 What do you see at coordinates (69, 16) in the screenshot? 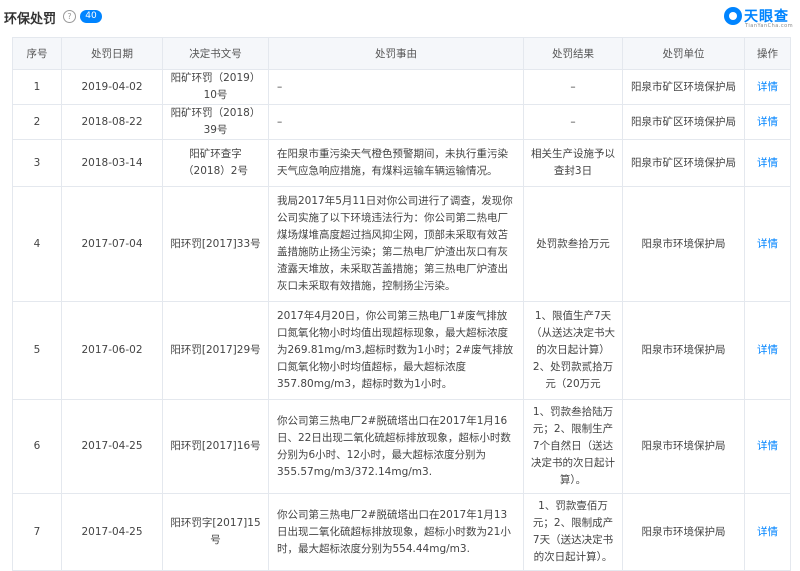
I see `help-icon: ?` at bounding box center [69, 16].